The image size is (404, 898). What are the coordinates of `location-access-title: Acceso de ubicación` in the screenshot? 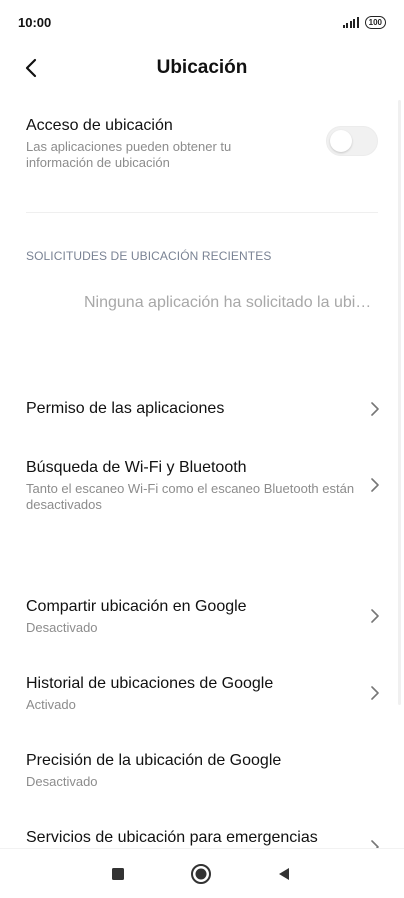 It's located at (99, 125).